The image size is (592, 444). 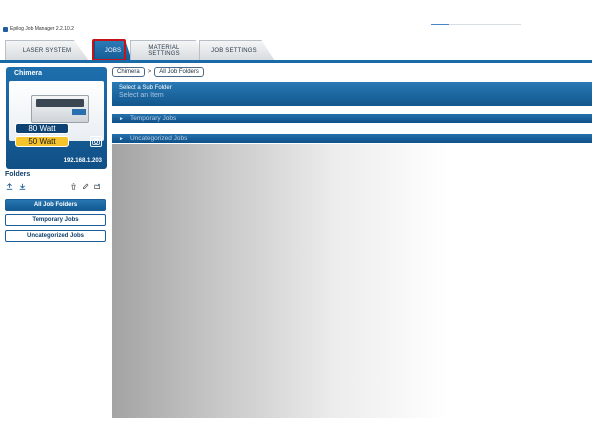 I want to click on progress-bar, so click(x=476, y=24).